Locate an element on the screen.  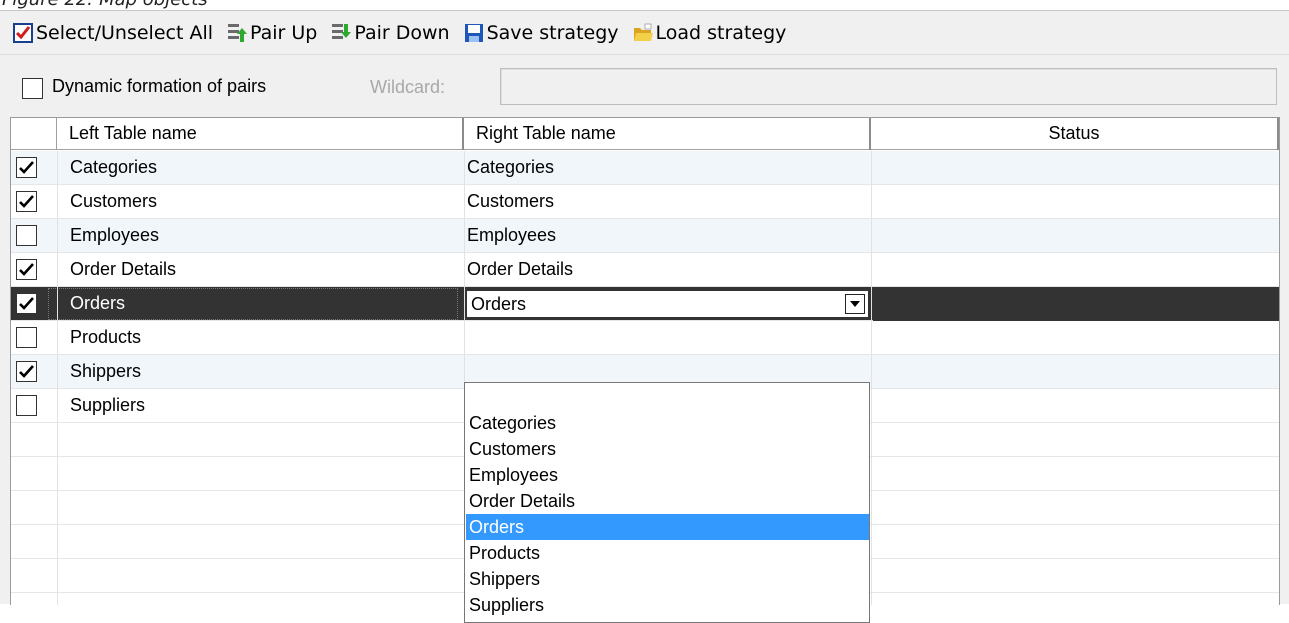
select-unselect-all-label: Select/Unselect All is located at coordinates (125, 32).